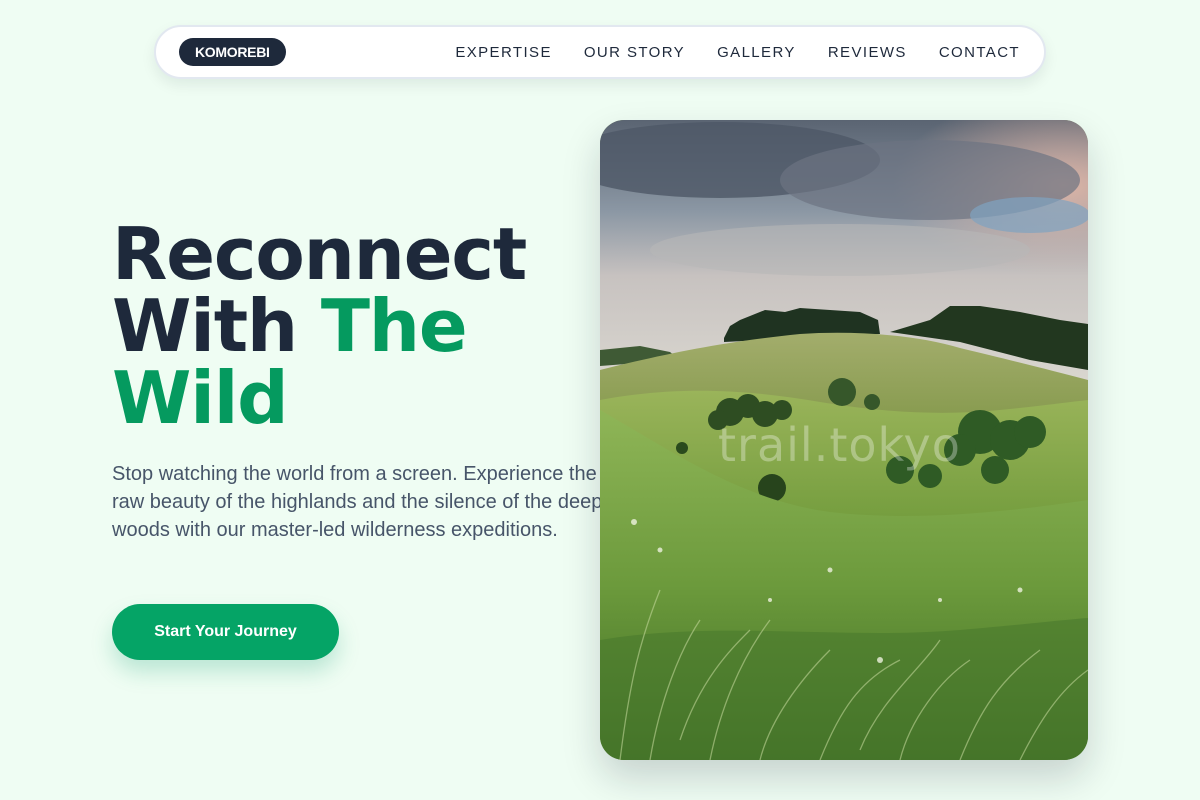 Image resolution: width=1200 pixels, height=800 pixels. Describe the element at coordinates (867, 52) in the screenshot. I see `nav-link-reviews: REVIEWS` at that location.